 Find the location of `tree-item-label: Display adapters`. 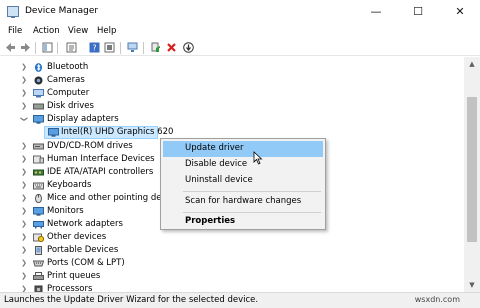

tree-item-label: Display adapters is located at coordinates (83, 119).